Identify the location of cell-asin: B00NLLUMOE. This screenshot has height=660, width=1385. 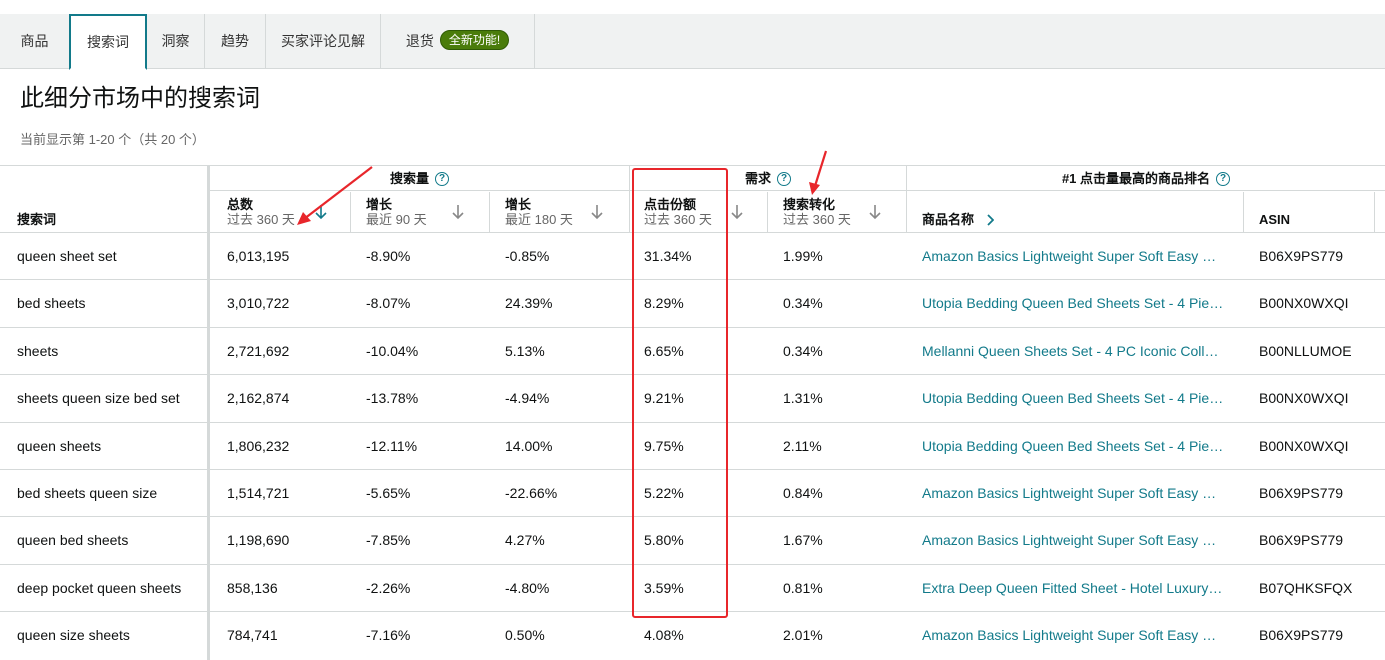
(1305, 350).